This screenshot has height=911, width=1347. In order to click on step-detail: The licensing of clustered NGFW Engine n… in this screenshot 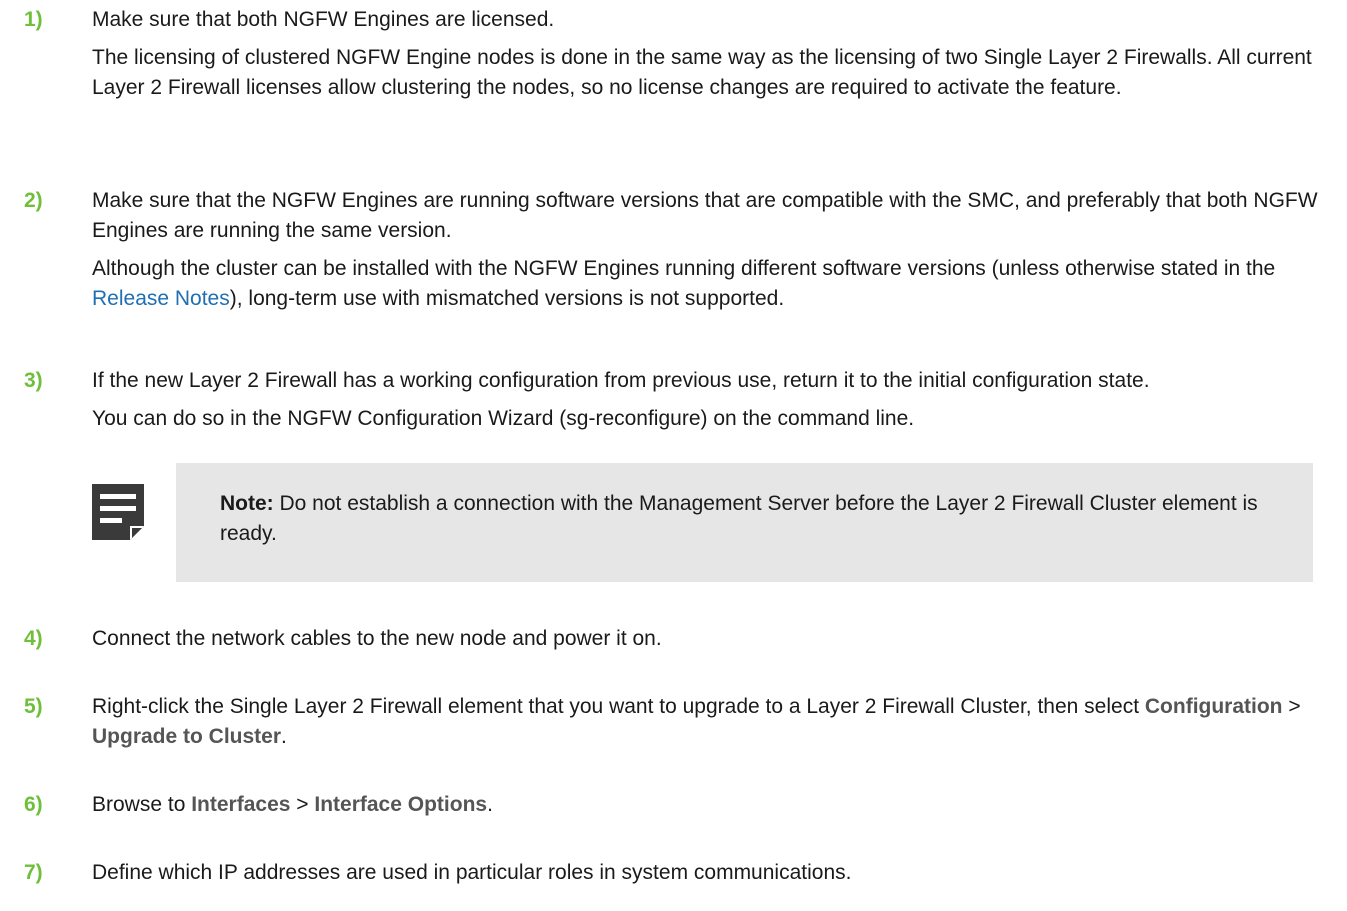, I will do `click(702, 72)`.